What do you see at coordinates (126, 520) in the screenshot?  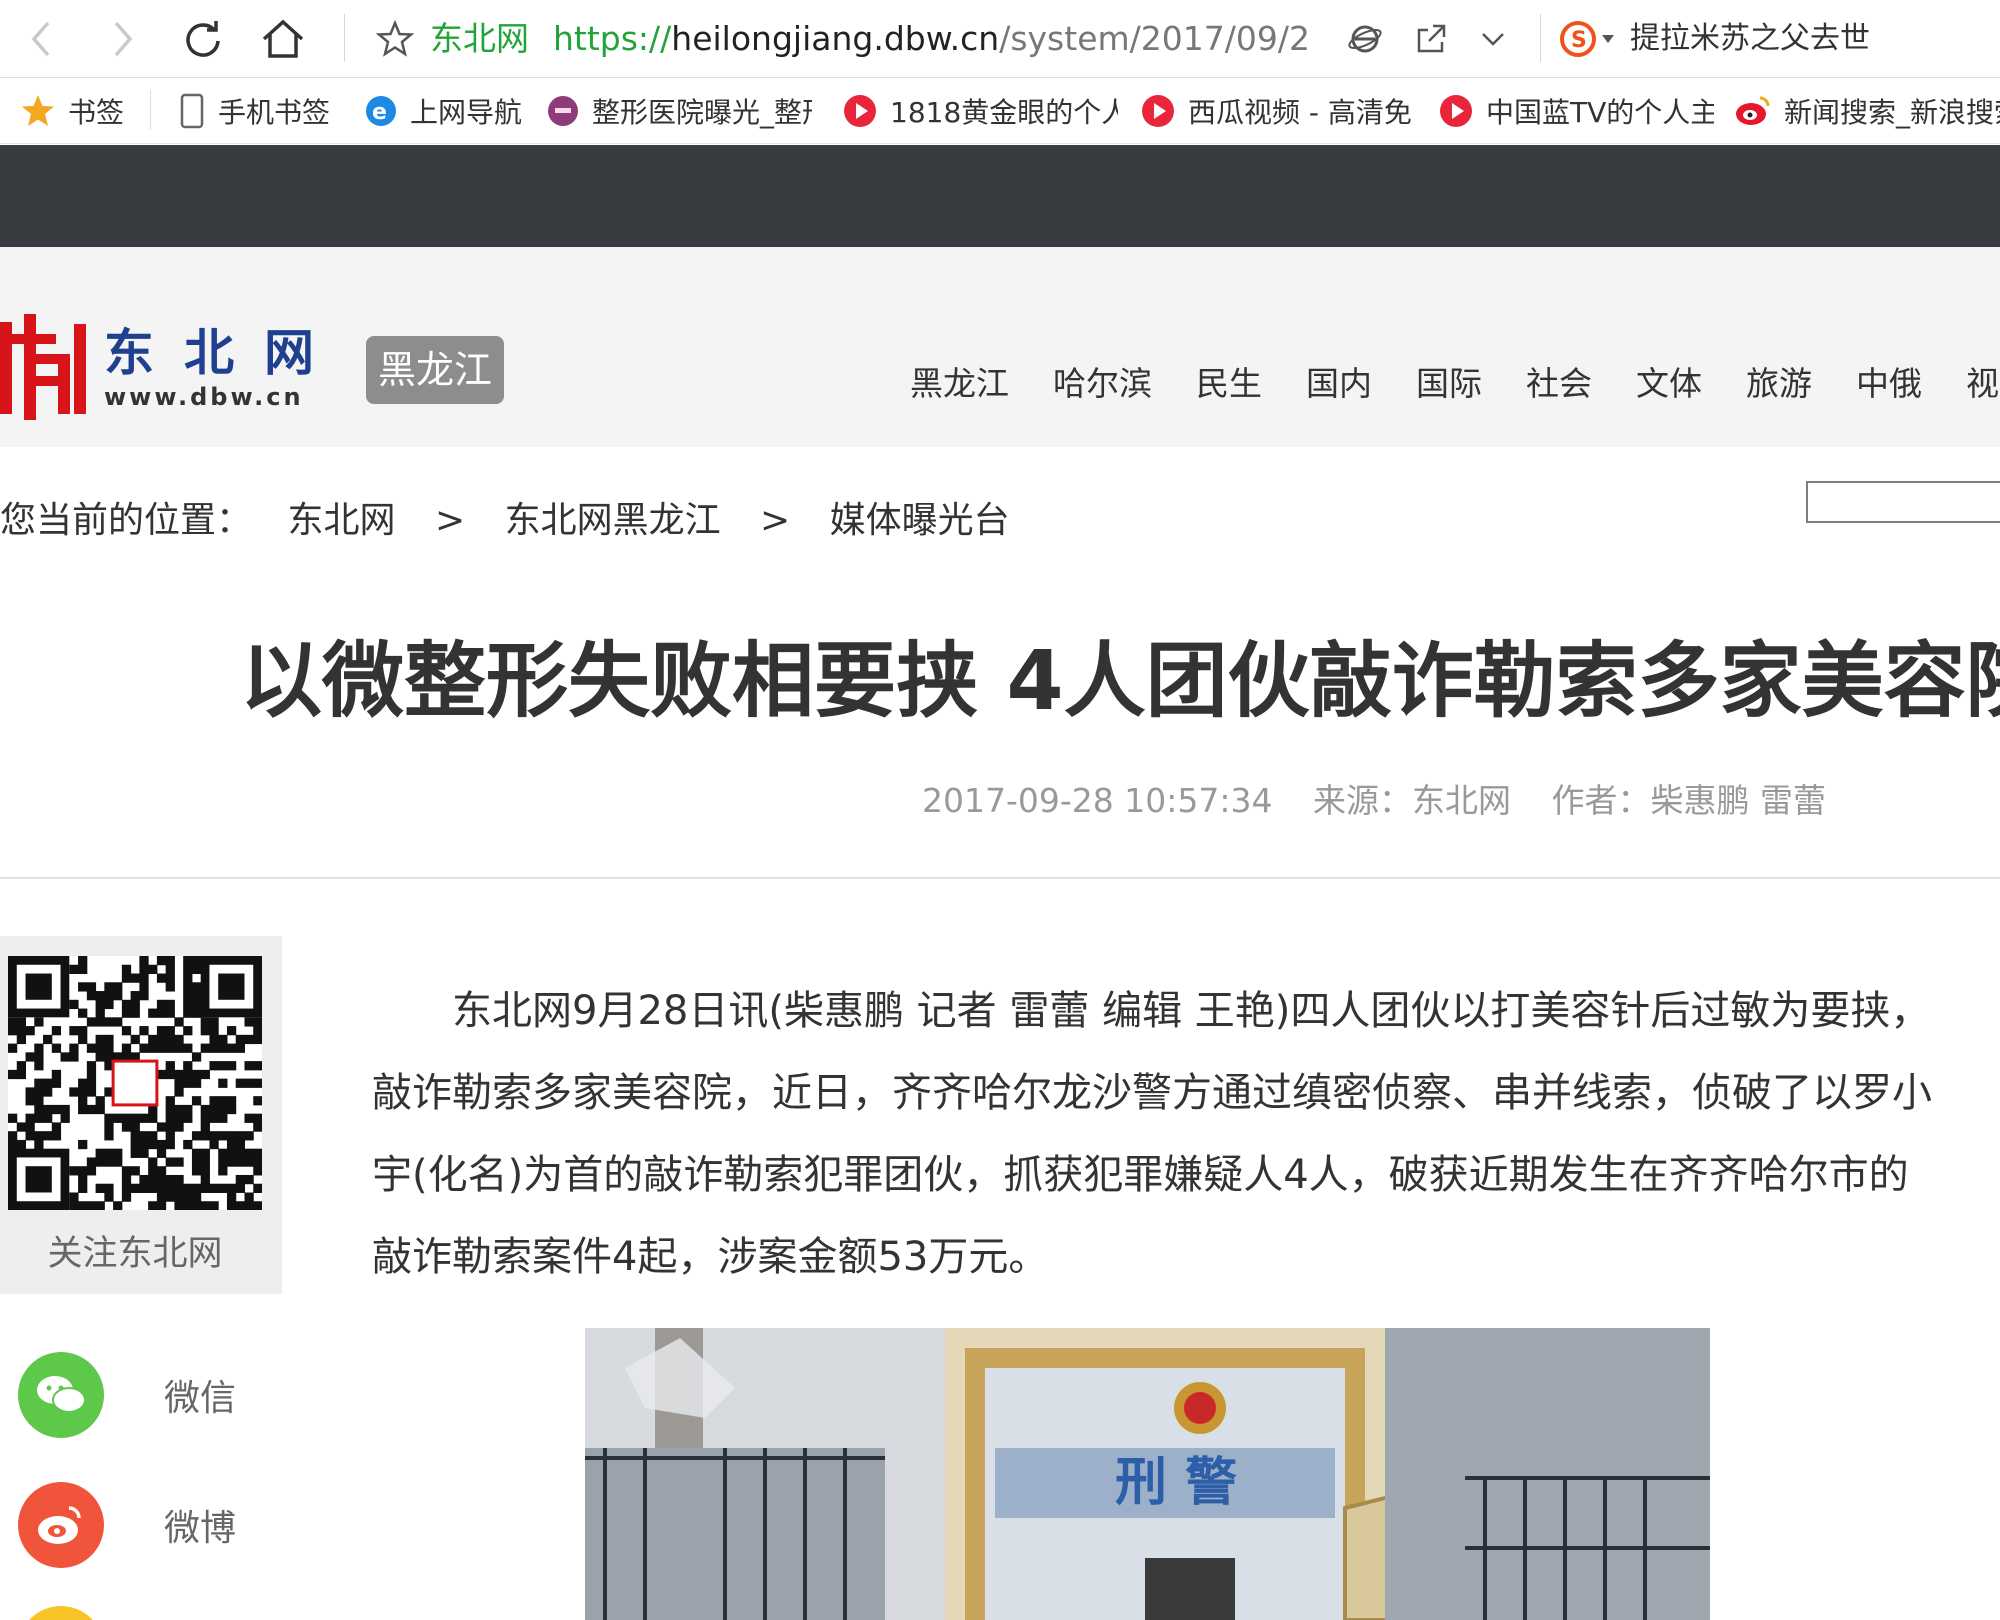 I see `breadcrumb-prefix: 您当前的位置：` at bounding box center [126, 520].